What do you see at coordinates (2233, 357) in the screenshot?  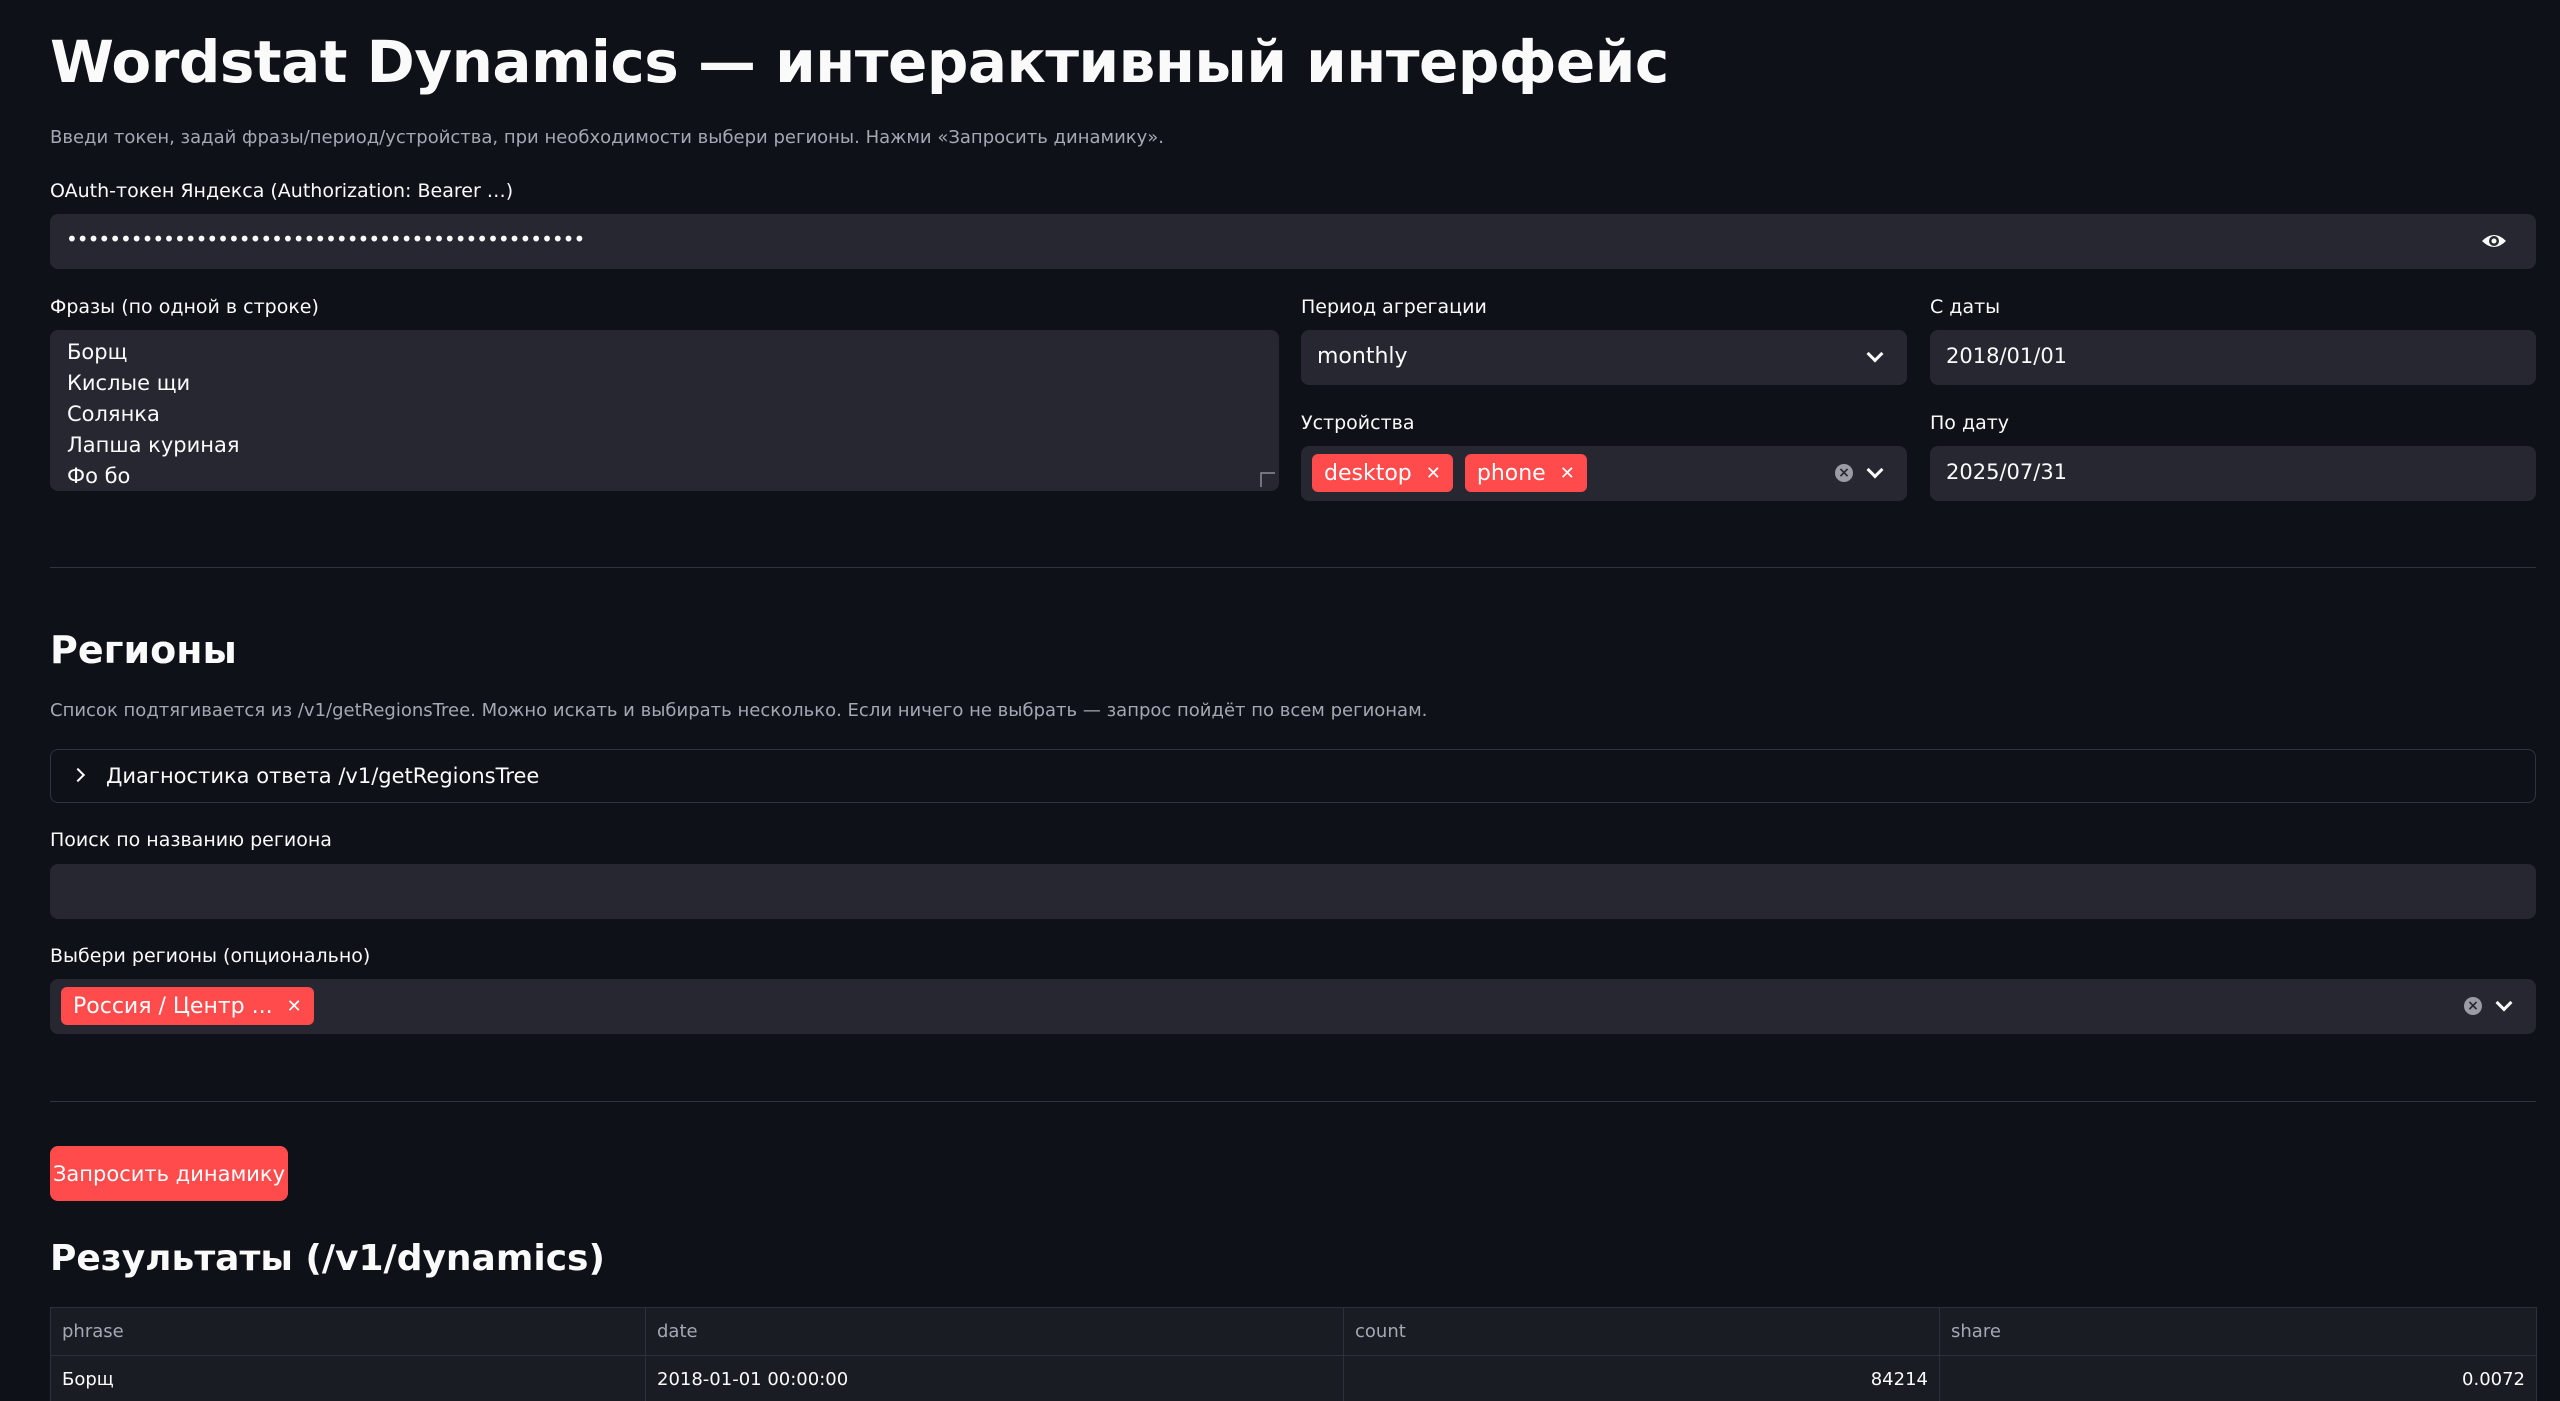 I see `date-from-input: 2018/01/01` at bounding box center [2233, 357].